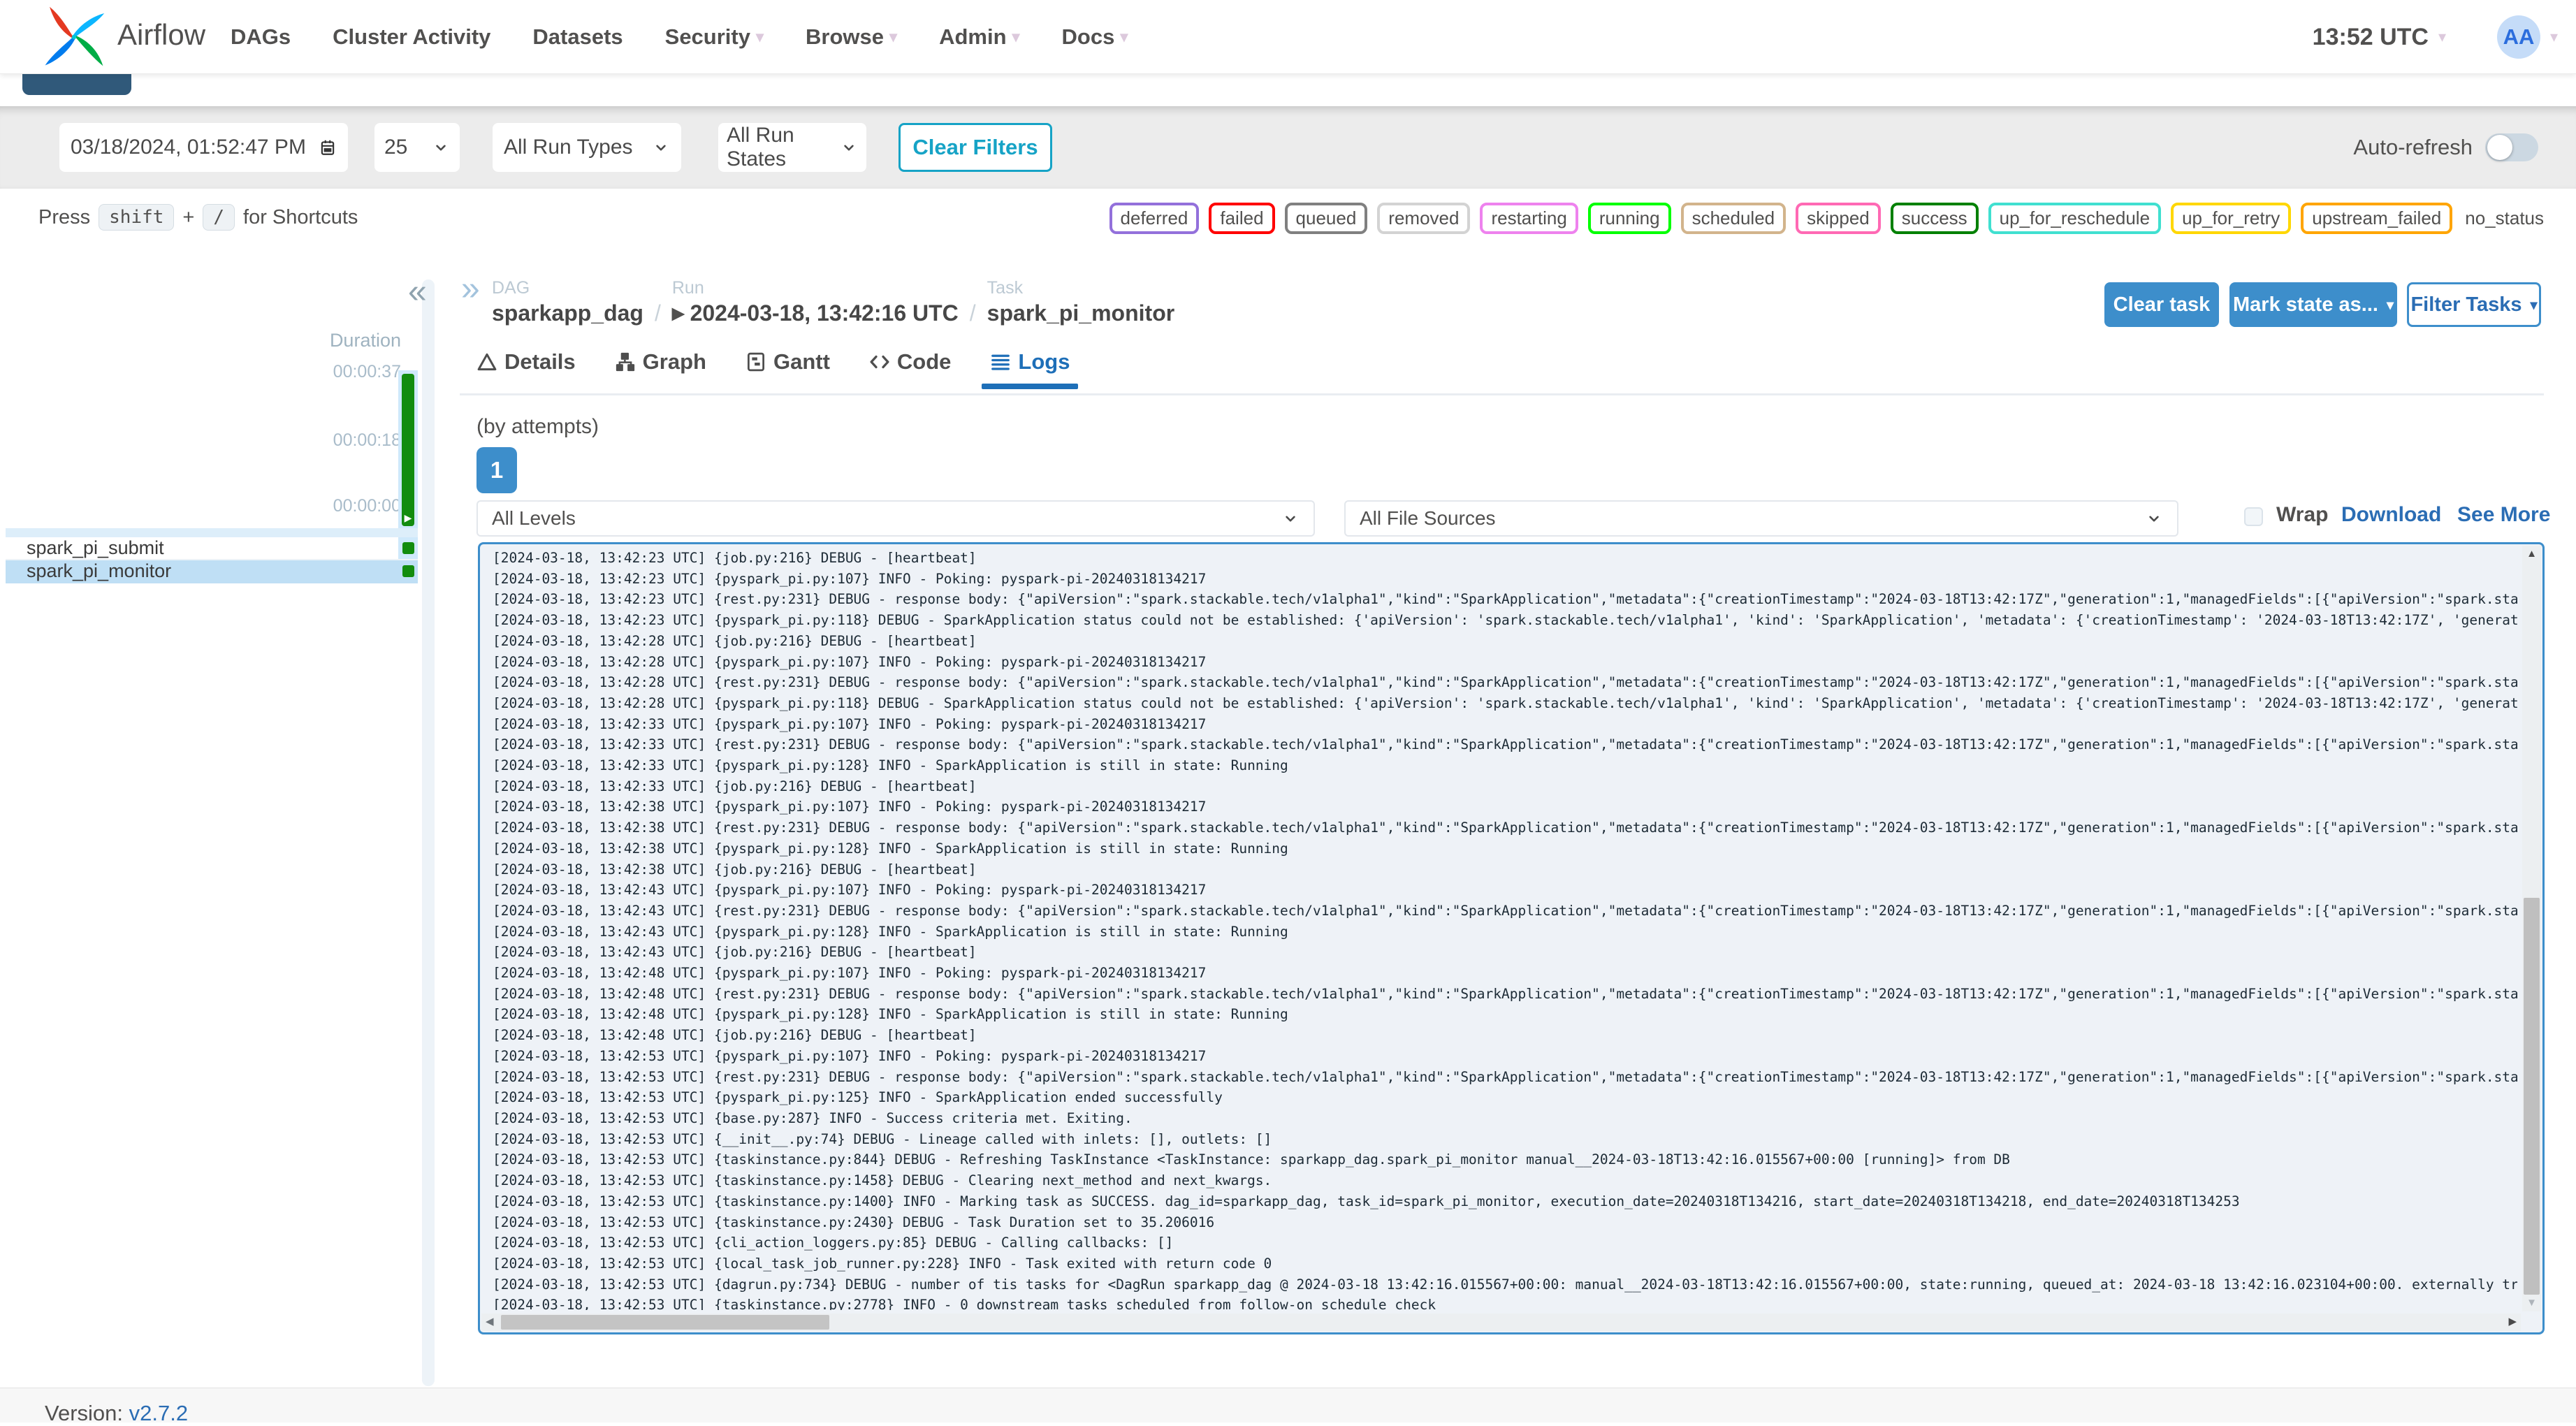 This screenshot has width=2576, height=1426. Describe the element at coordinates (537, 427) in the screenshot. I see `by-attempts-label: (by attempts)` at that location.